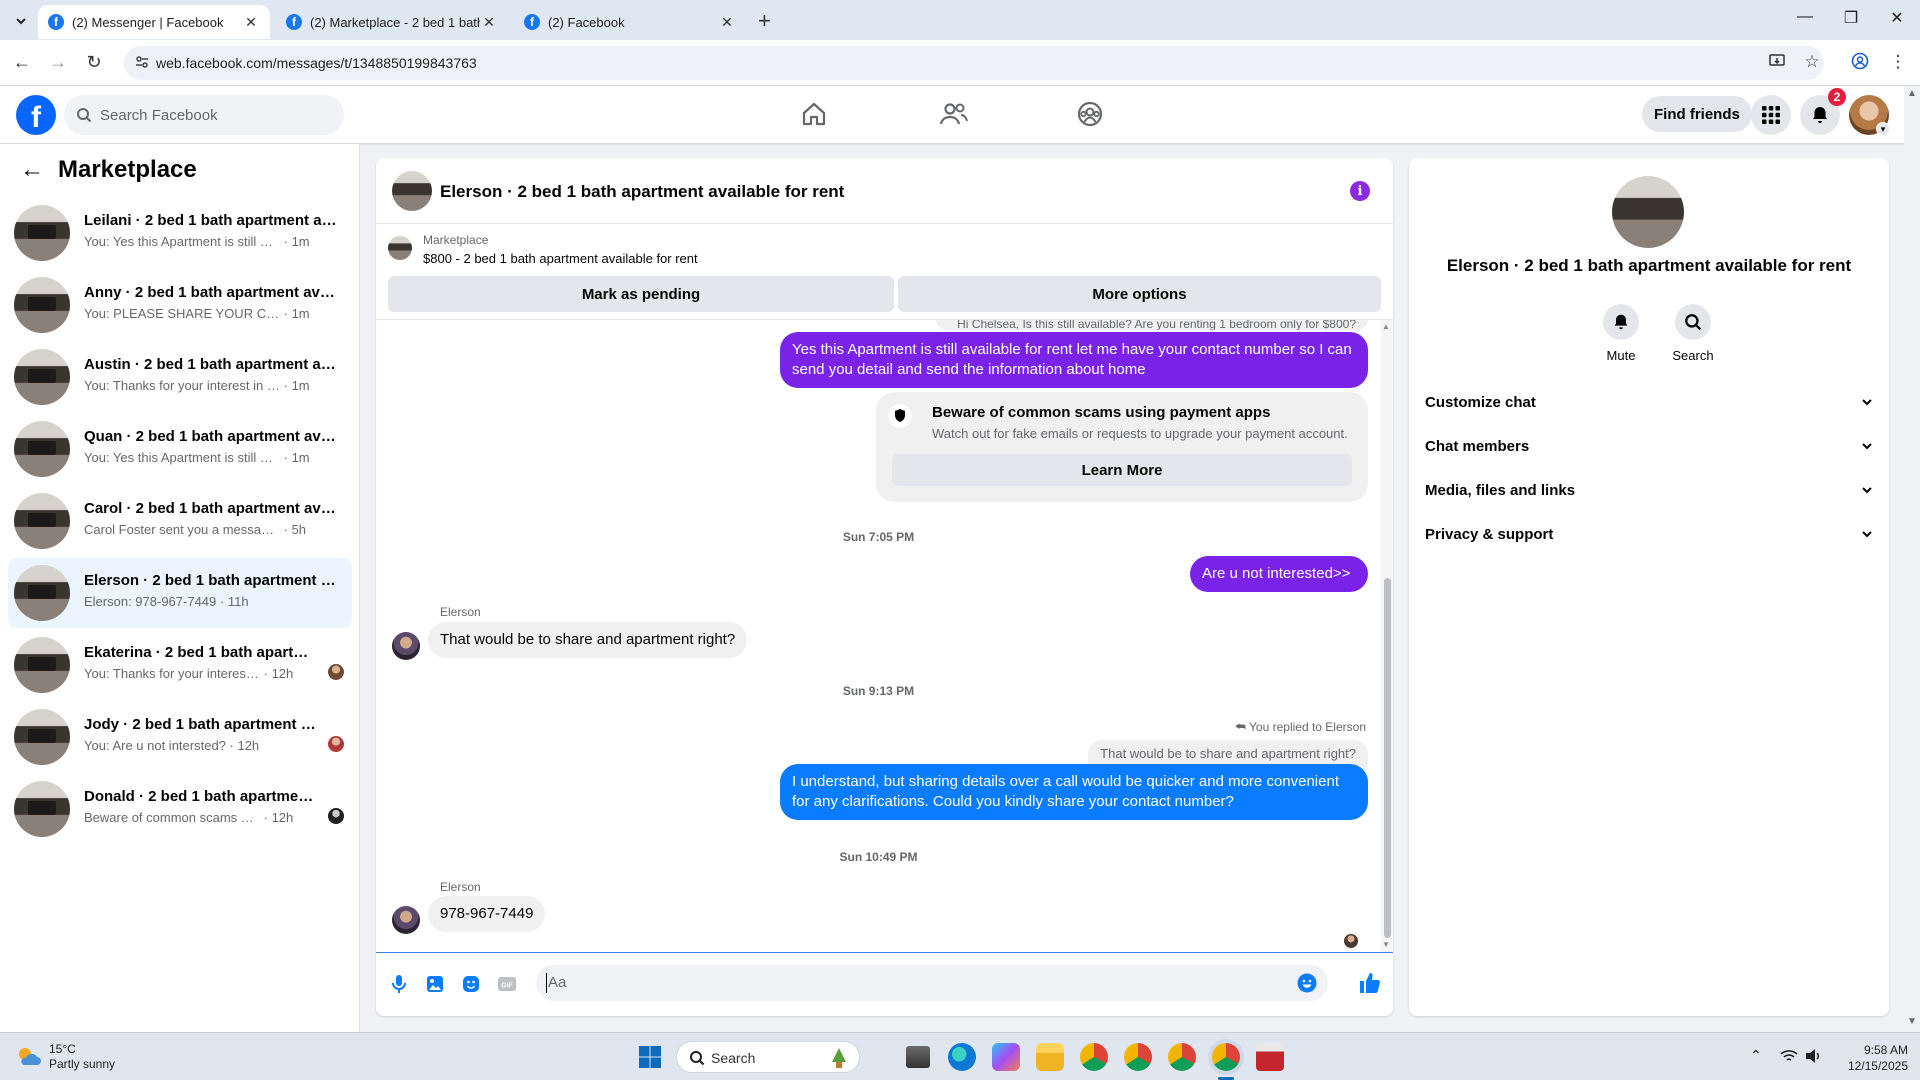  What do you see at coordinates (399, 984) in the screenshot?
I see `microphone-icon` at bounding box center [399, 984].